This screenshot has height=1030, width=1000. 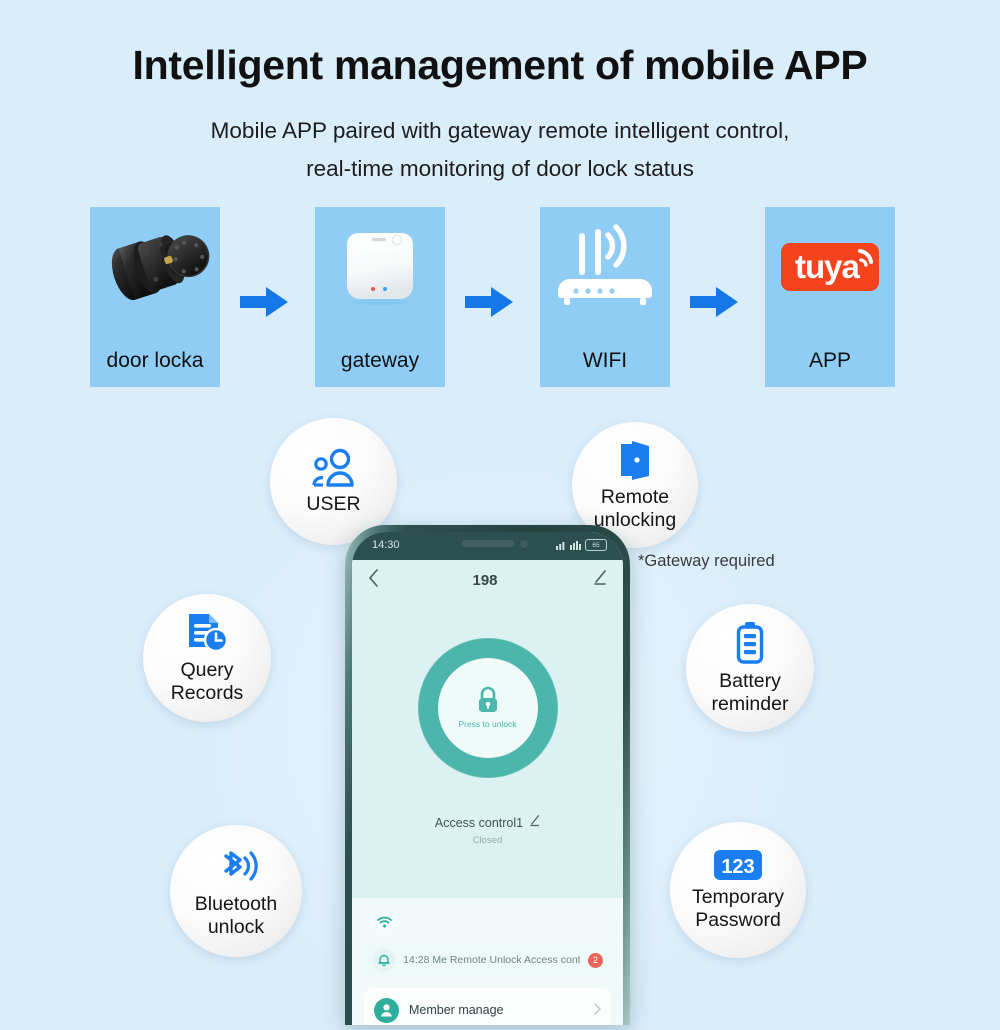 What do you see at coordinates (605, 278) in the screenshot?
I see `wifi-router-icon` at bounding box center [605, 278].